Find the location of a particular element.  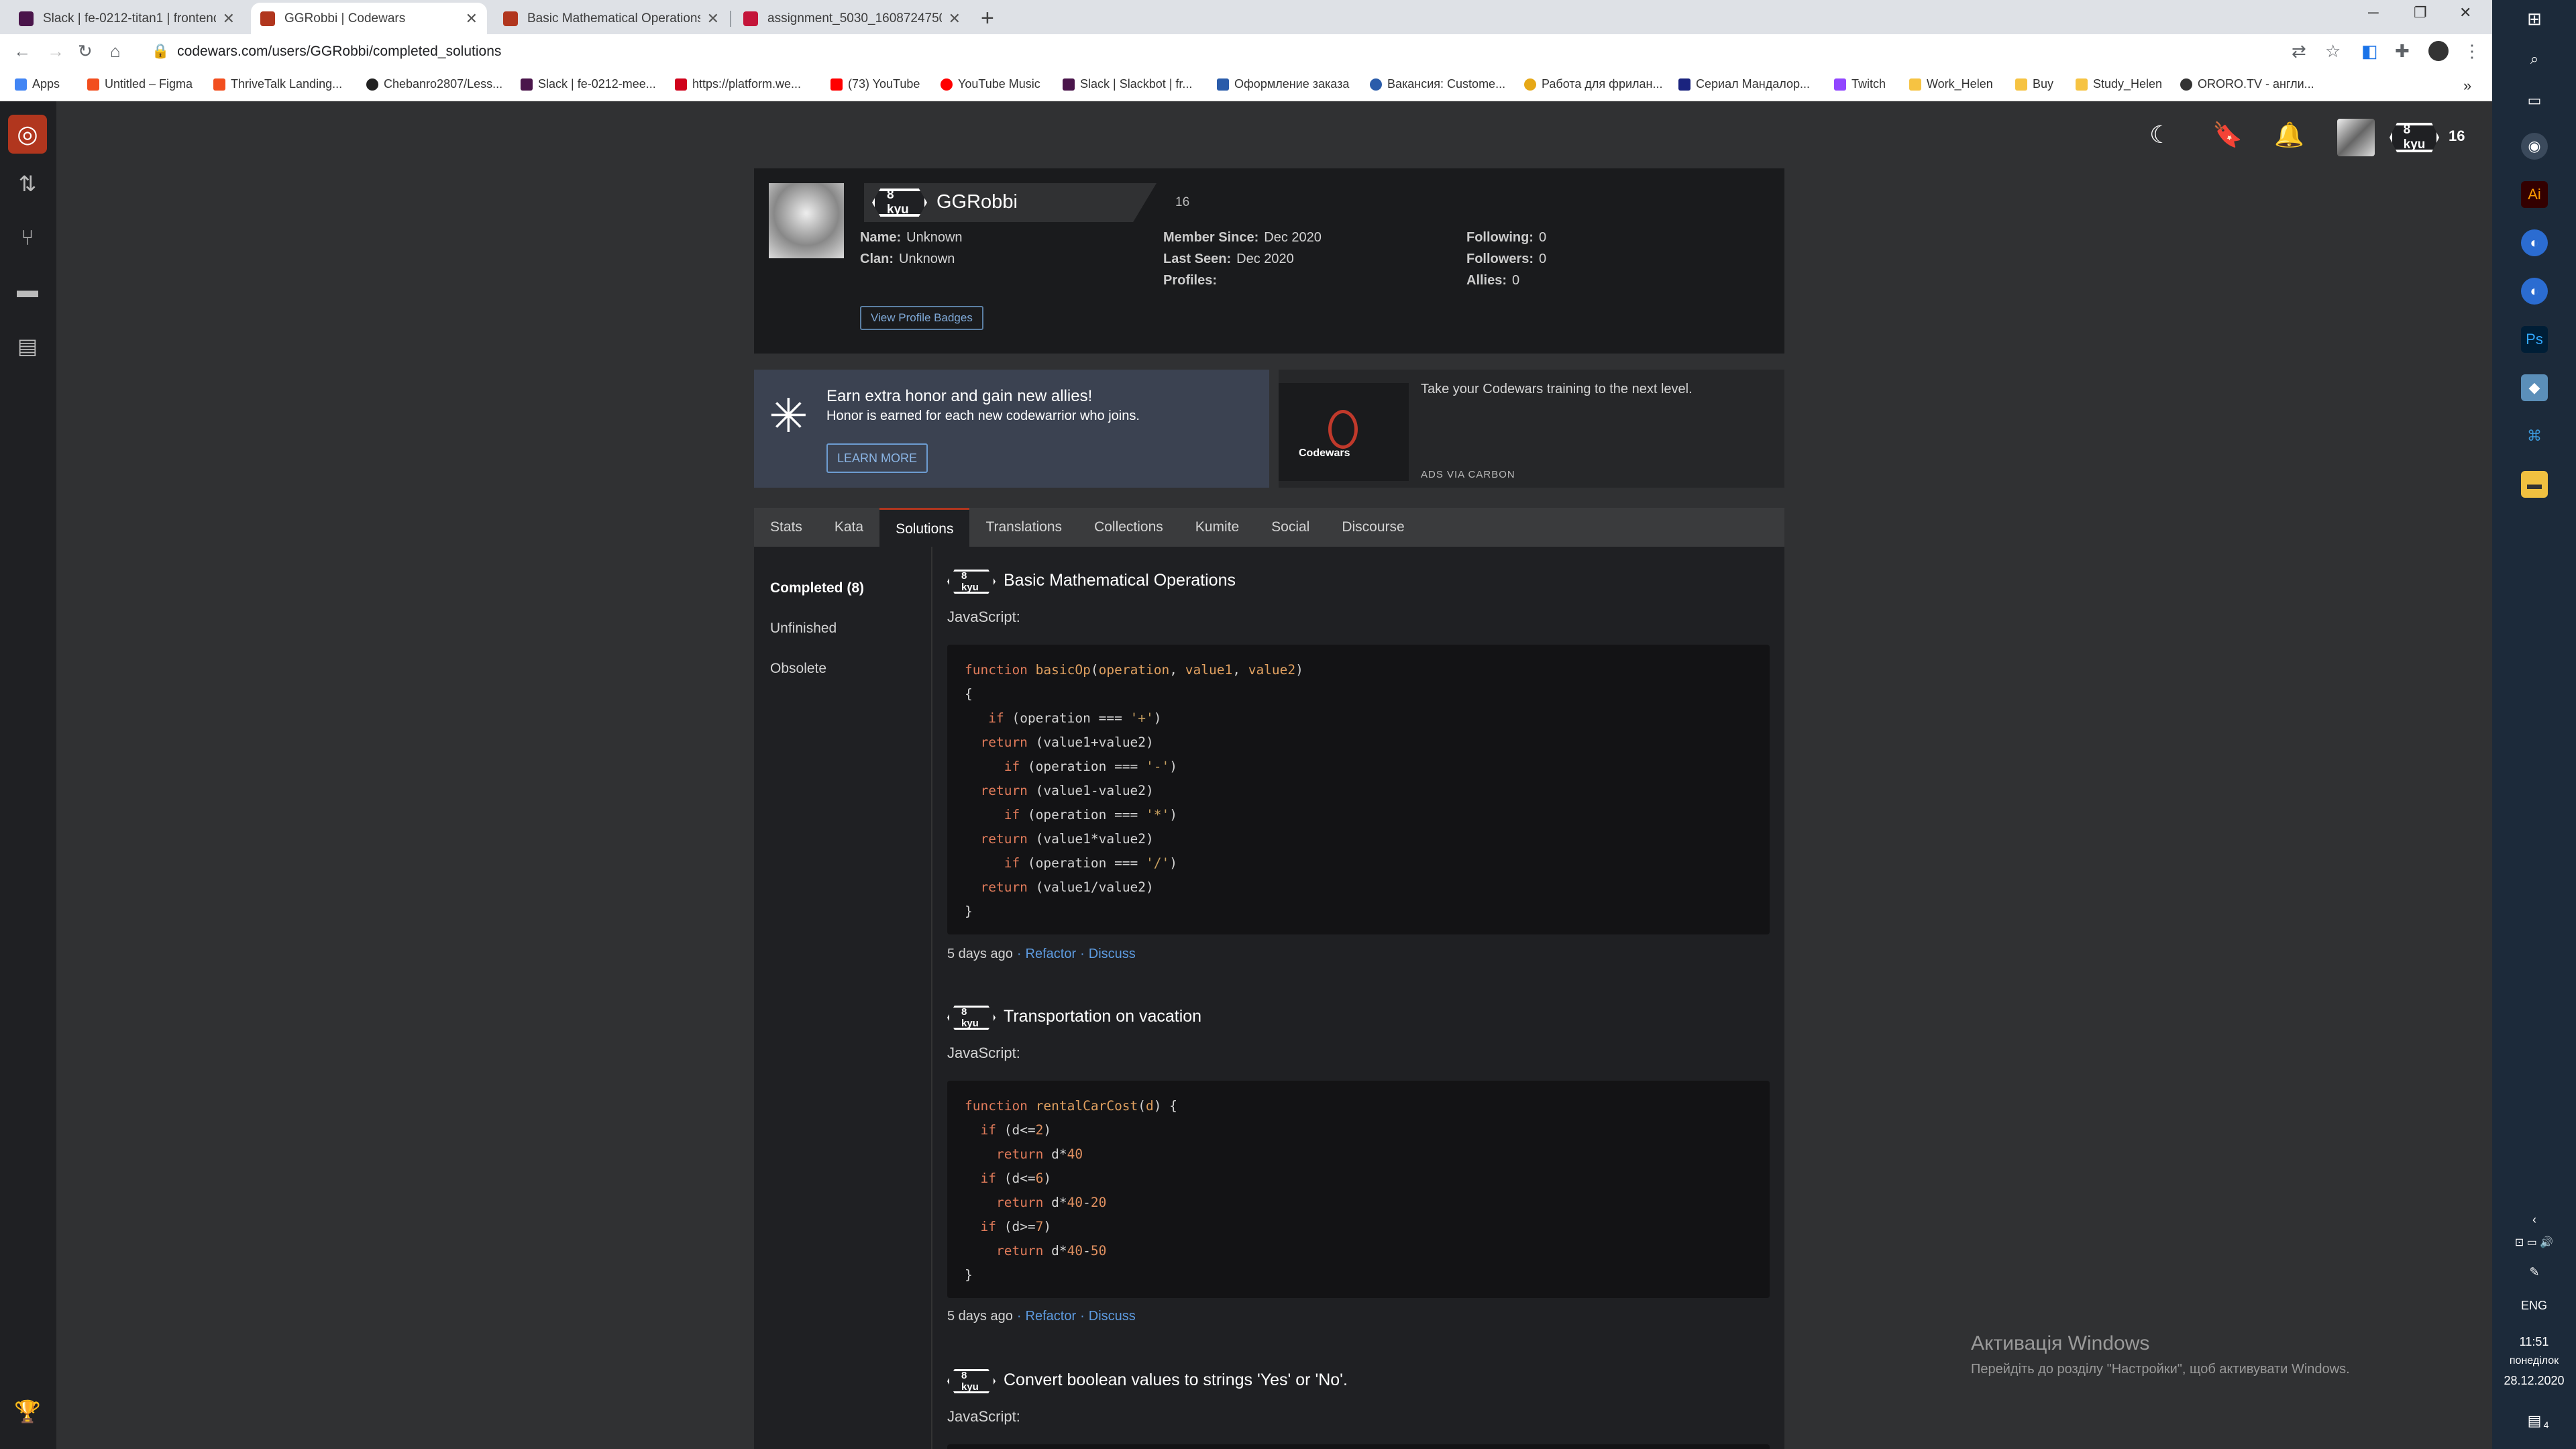

tab-kumite: Kumite is located at coordinates (1217, 527).